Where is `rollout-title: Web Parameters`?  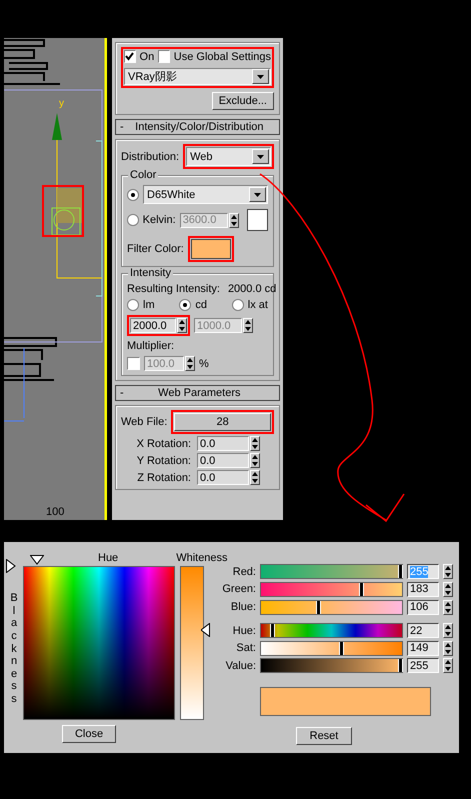 rollout-title: Web Parameters is located at coordinates (199, 393).